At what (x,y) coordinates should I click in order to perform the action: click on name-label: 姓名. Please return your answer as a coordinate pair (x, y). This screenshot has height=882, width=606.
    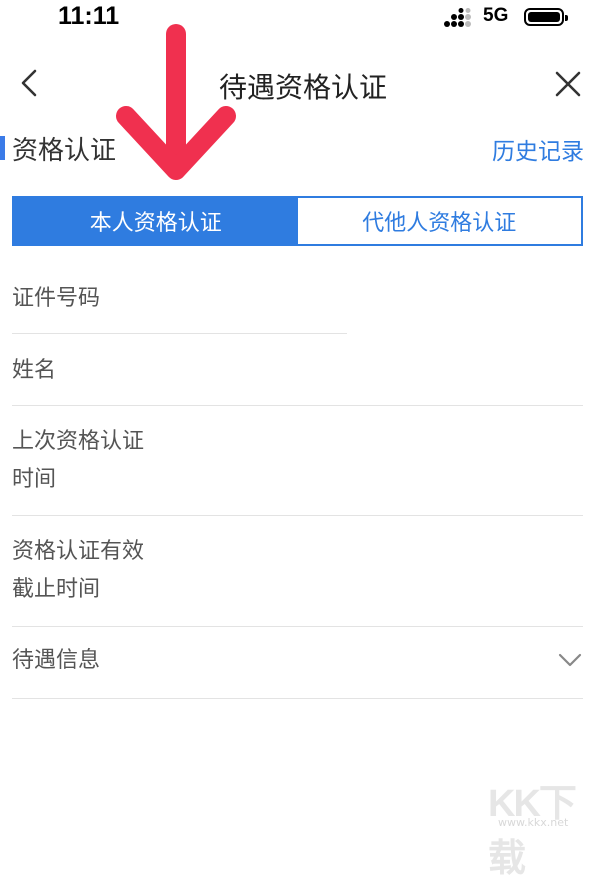
    Looking at the image, I should click on (34, 370).